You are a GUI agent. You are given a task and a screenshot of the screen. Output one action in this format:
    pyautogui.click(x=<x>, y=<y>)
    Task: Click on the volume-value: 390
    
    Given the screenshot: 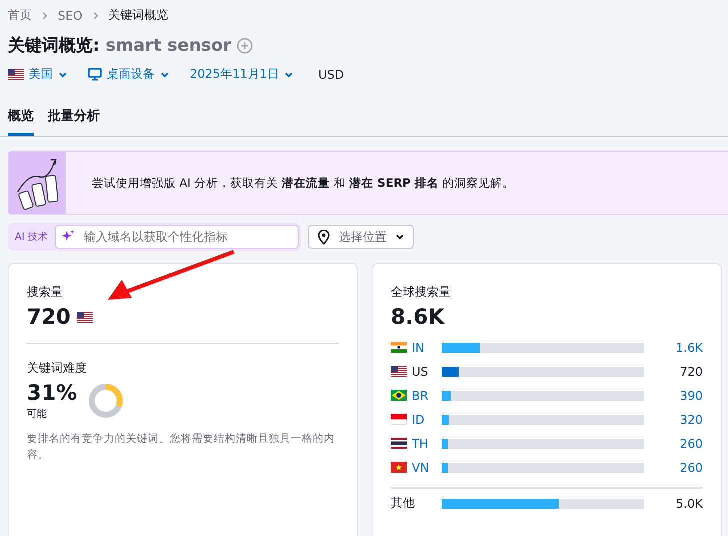 What is the action you would take?
    pyautogui.click(x=691, y=395)
    